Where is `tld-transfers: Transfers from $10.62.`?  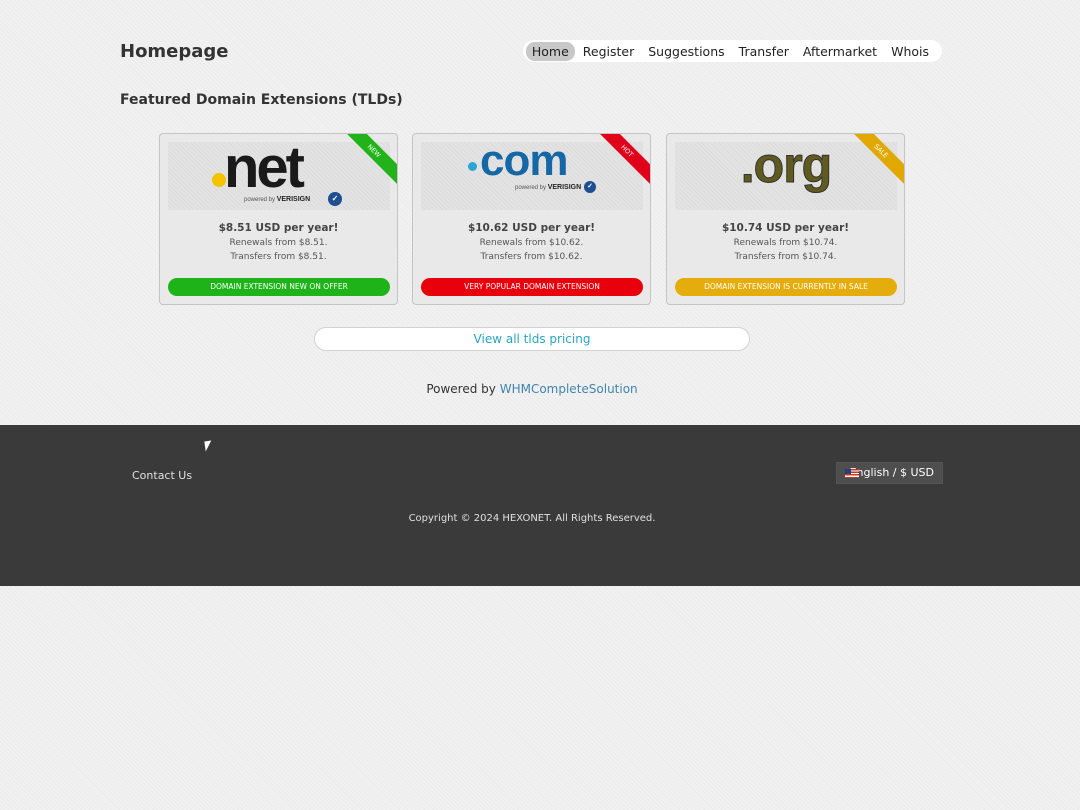 tld-transfers: Transfers from $10.62. is located at coordinates (531, 257).